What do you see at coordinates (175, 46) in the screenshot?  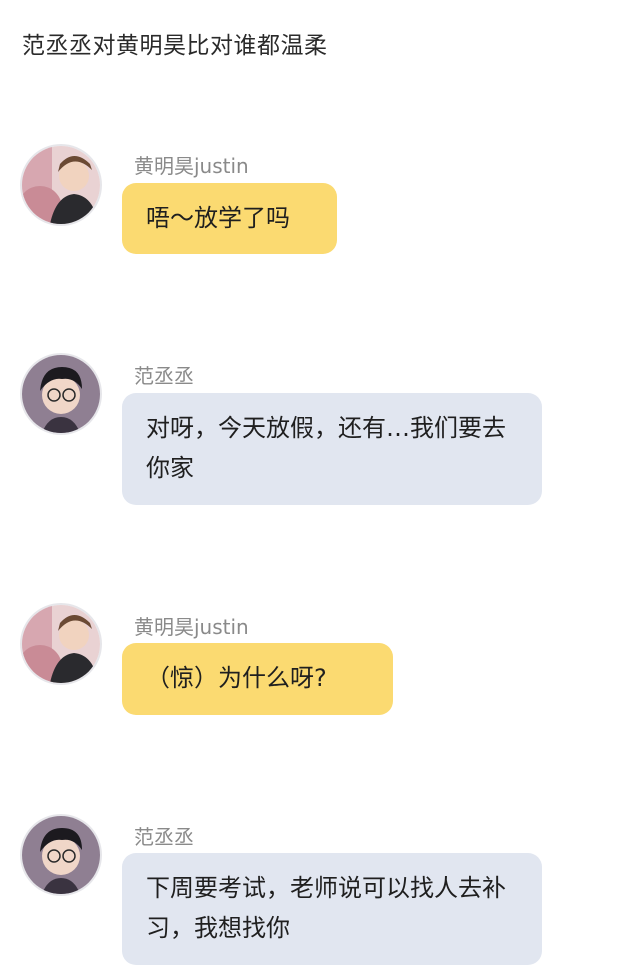 I see `page-title: 范丞丞对黄明昊比对谁都温柔` at bounding box center [175, 46].